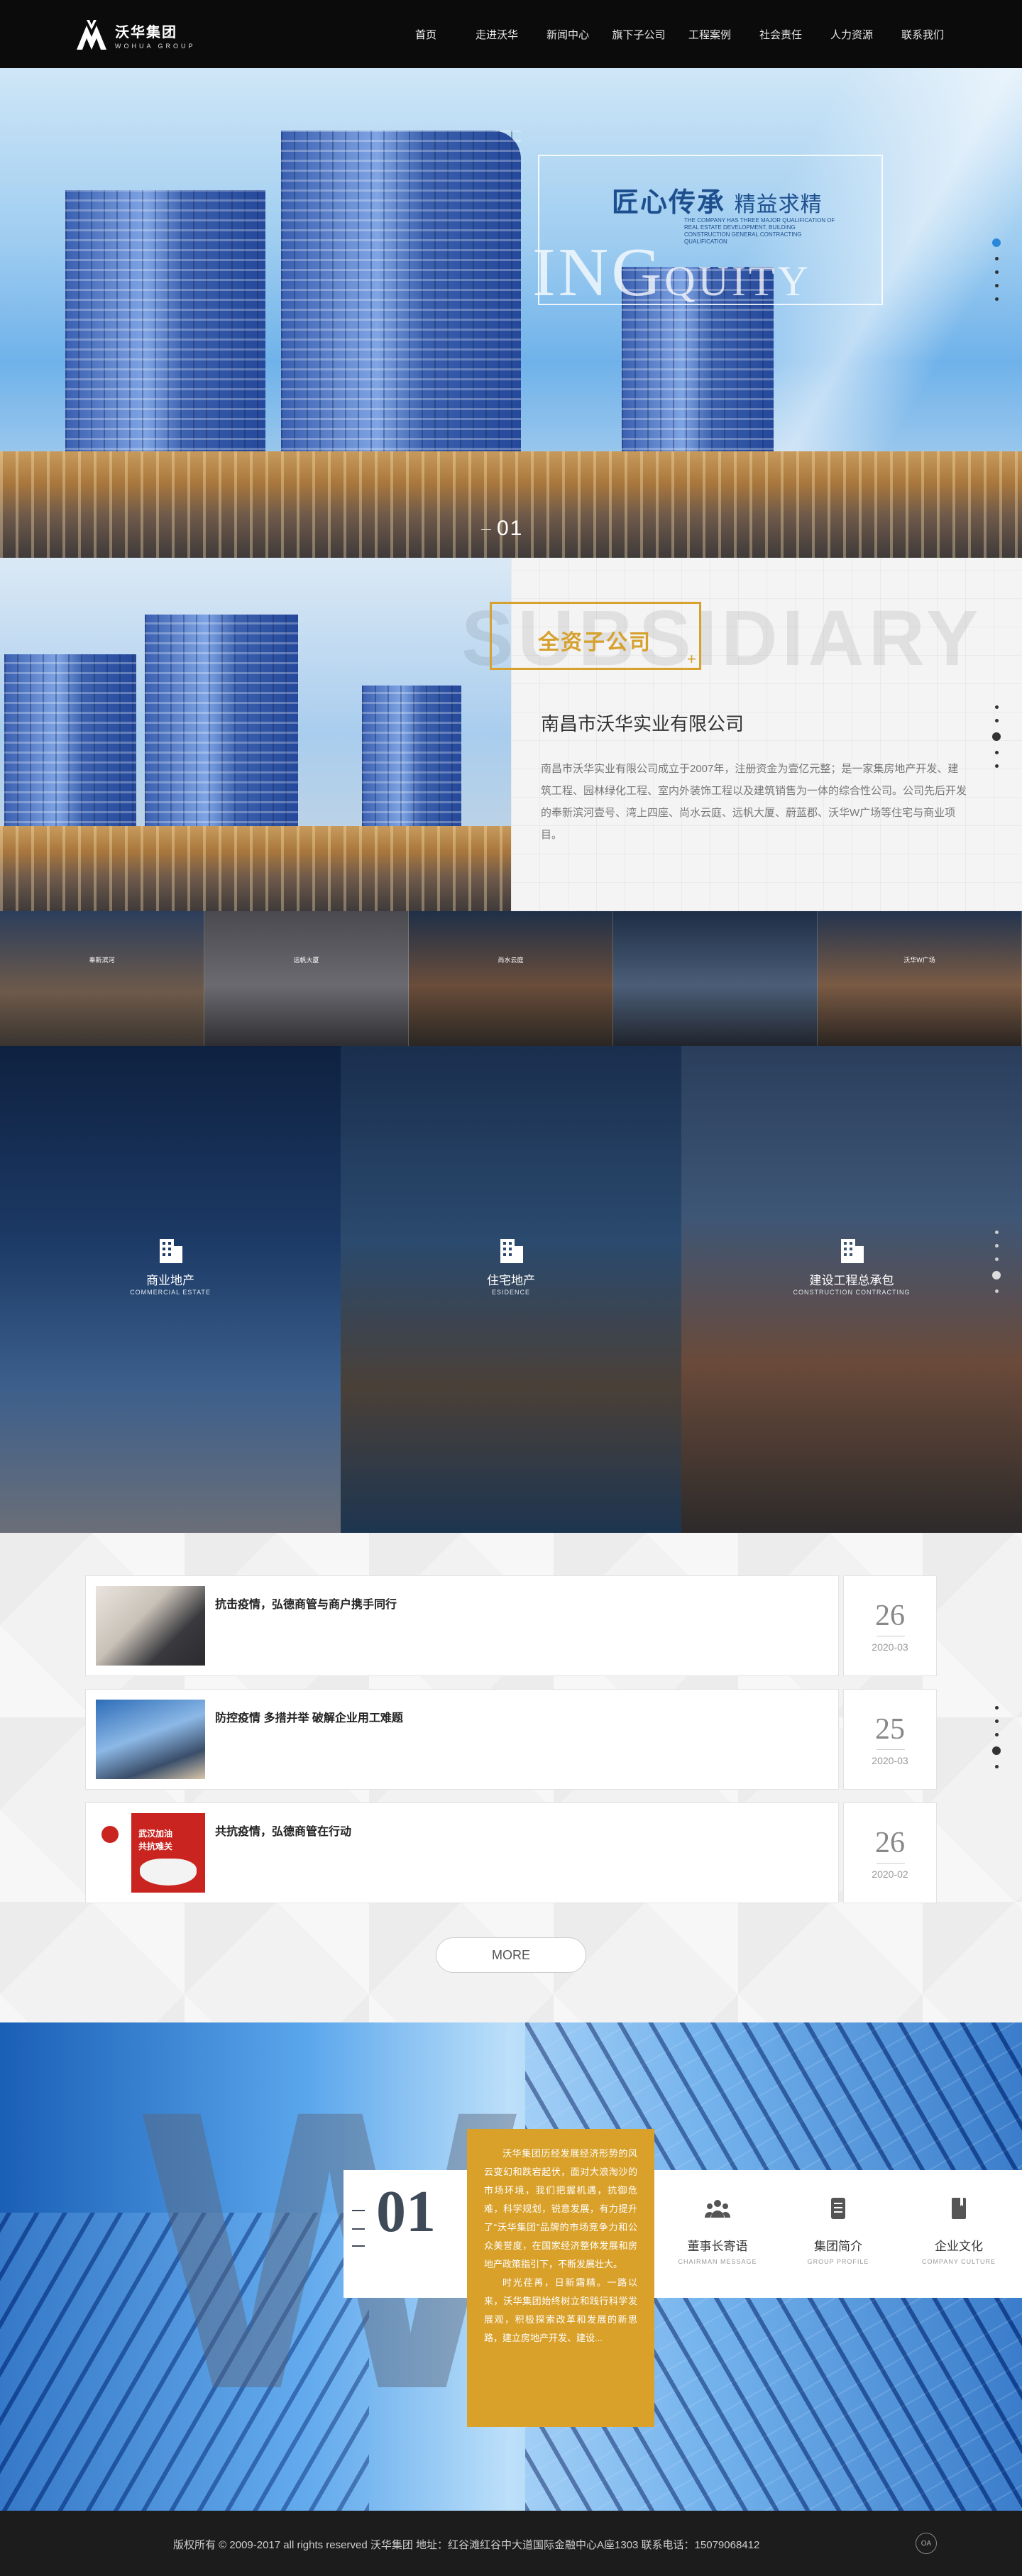  Describe the element at coordinates (401, 305) in the screenshot. I see `hero-building-center` at that location.